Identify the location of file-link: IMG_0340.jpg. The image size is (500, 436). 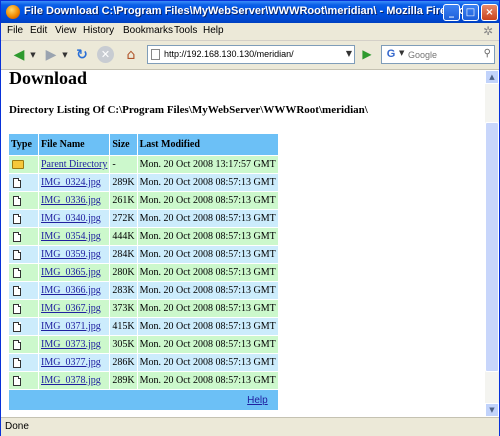
(71, 218).